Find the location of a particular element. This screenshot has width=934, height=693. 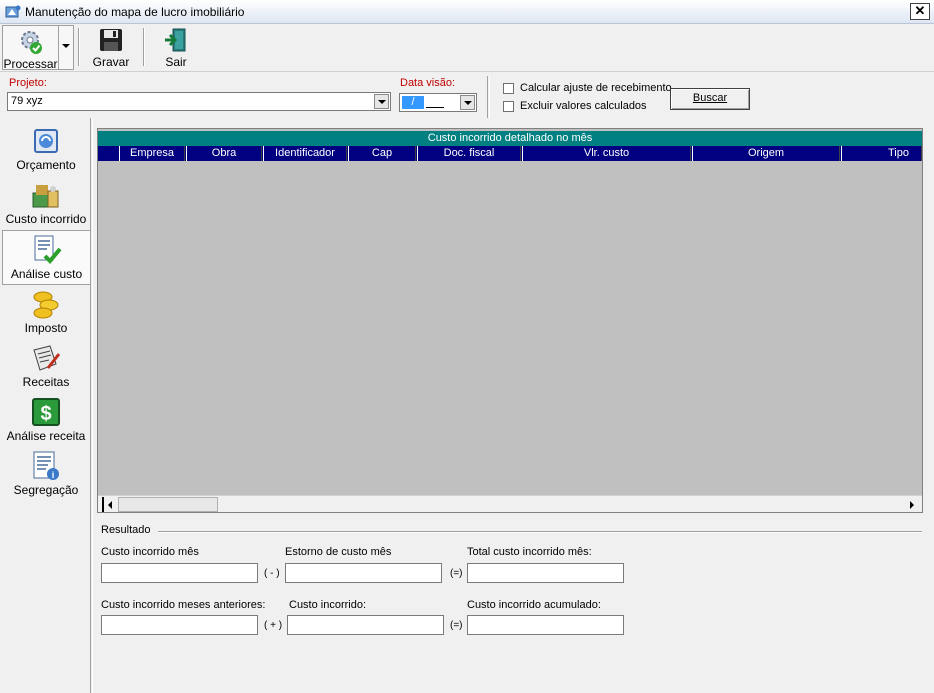

column-header-doc-fiscal: Doc. fiscal is located at coordinates (469, 153).